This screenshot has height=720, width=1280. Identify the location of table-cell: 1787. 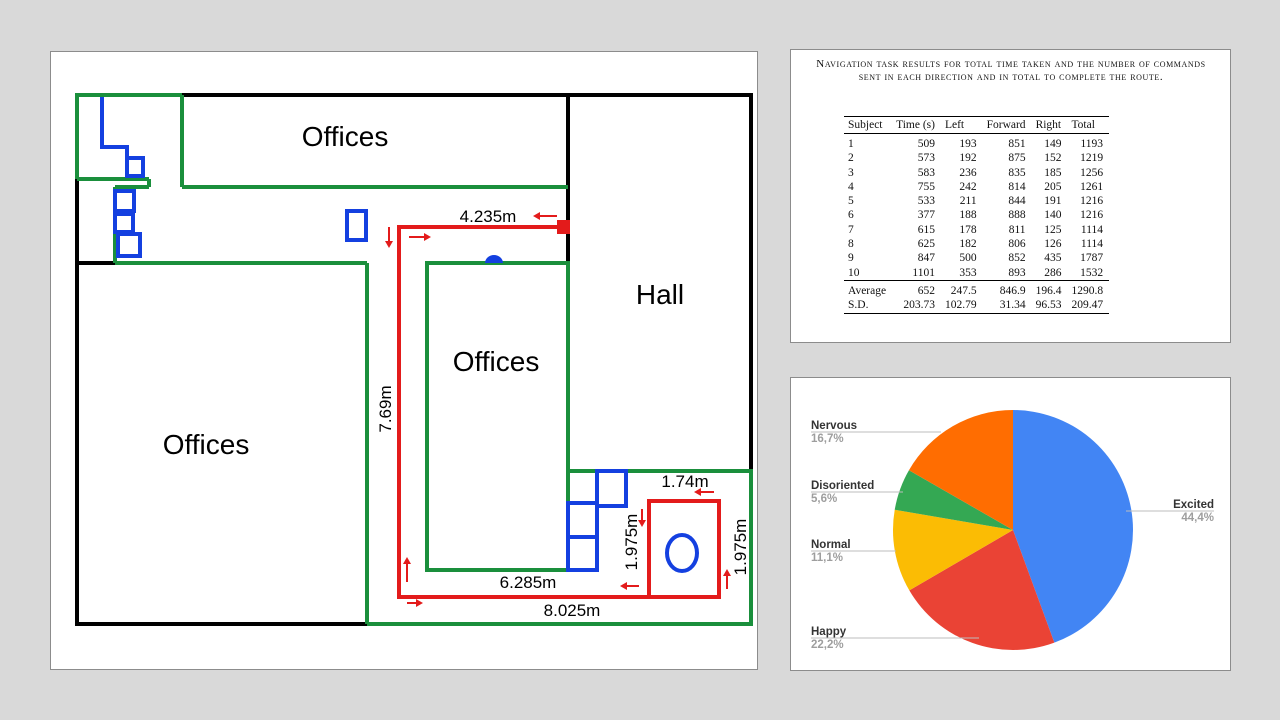
(1092, 258).